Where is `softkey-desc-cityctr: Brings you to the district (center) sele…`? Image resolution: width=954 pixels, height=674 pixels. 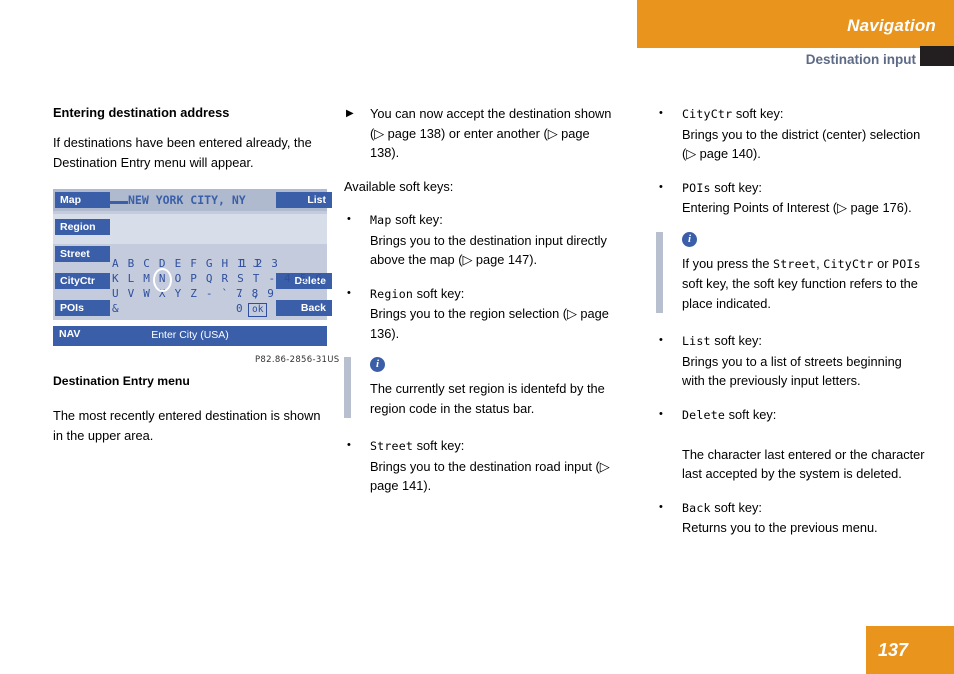
softkey-desc-cityctr: Brings you to the district (center) sele… is located at coordinates (801, 144).